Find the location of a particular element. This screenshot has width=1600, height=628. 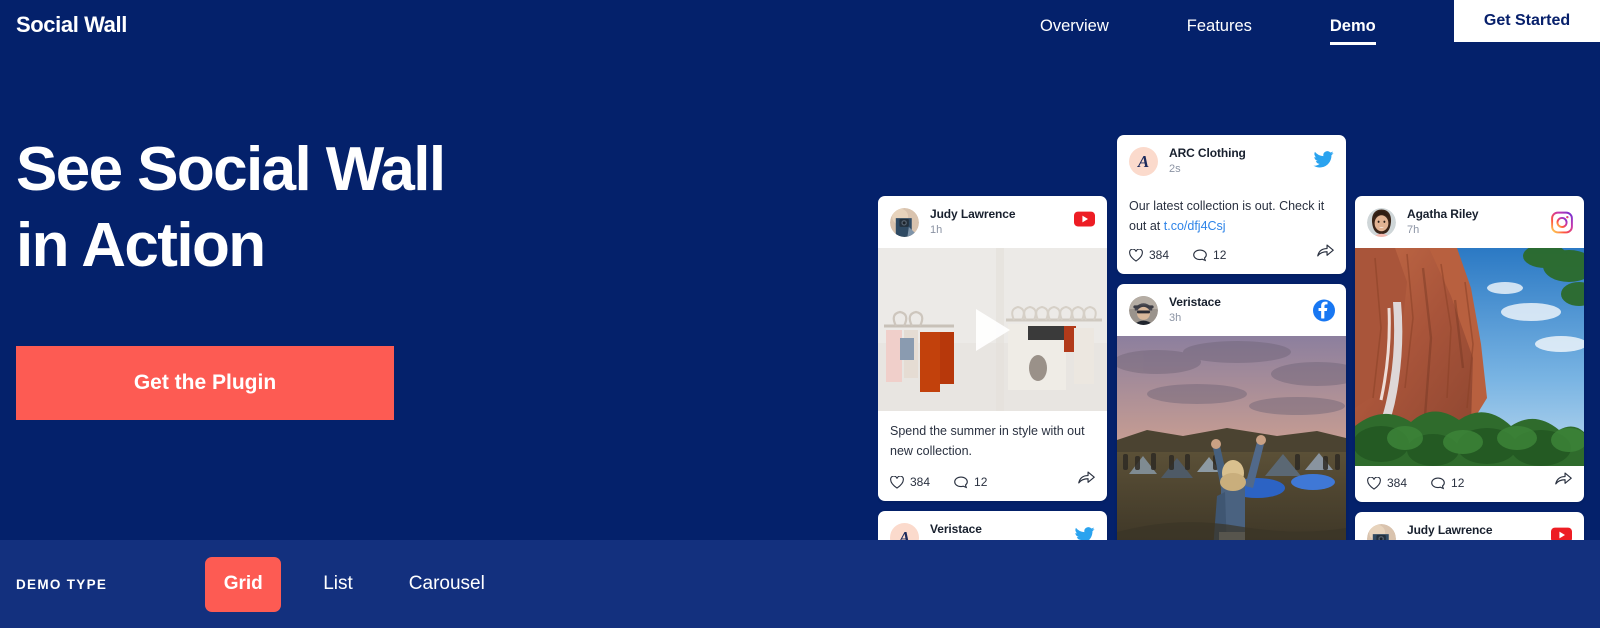

page-title: See Social Wall in Action is located at coordinates (336, 208).